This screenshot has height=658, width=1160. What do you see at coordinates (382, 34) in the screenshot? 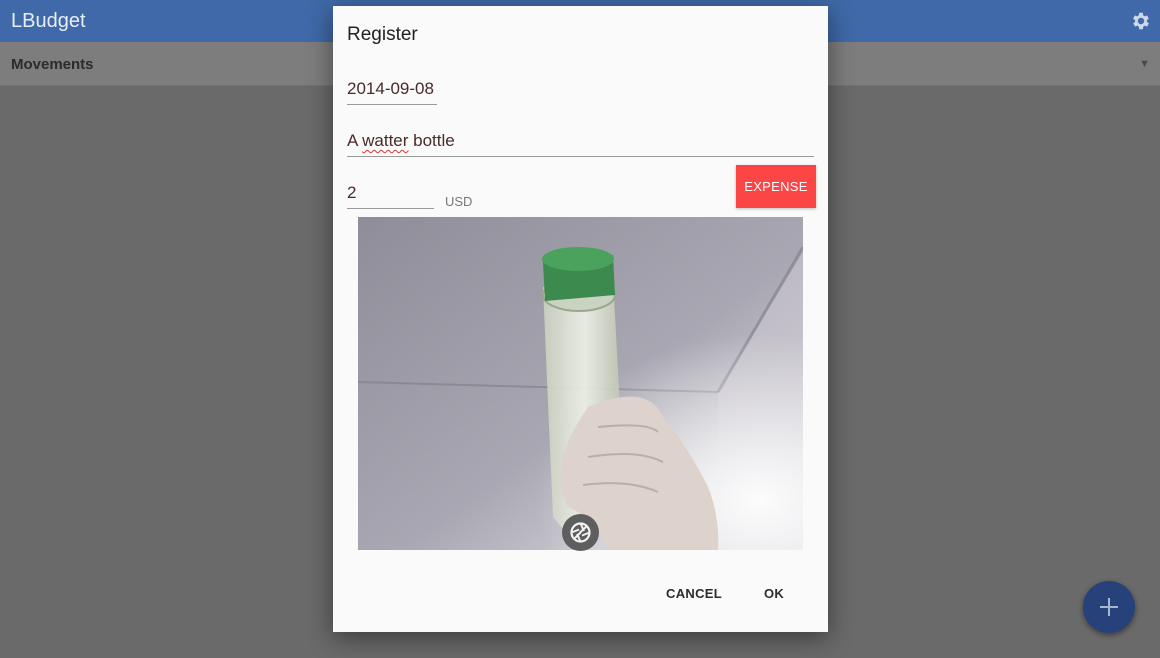
I see `dialog-title: Register` at bounding box center [382, 34].